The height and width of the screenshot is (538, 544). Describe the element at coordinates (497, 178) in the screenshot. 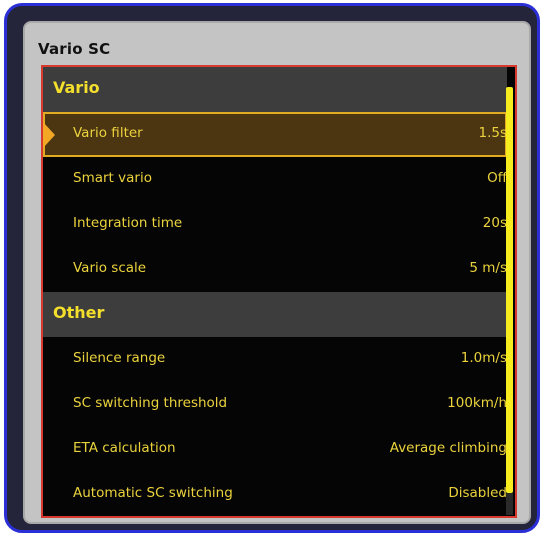

I see `item-value: Off` at that location.